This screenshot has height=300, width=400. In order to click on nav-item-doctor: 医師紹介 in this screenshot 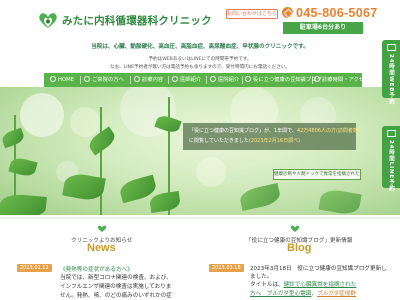, I will do `click(186, 80)`.